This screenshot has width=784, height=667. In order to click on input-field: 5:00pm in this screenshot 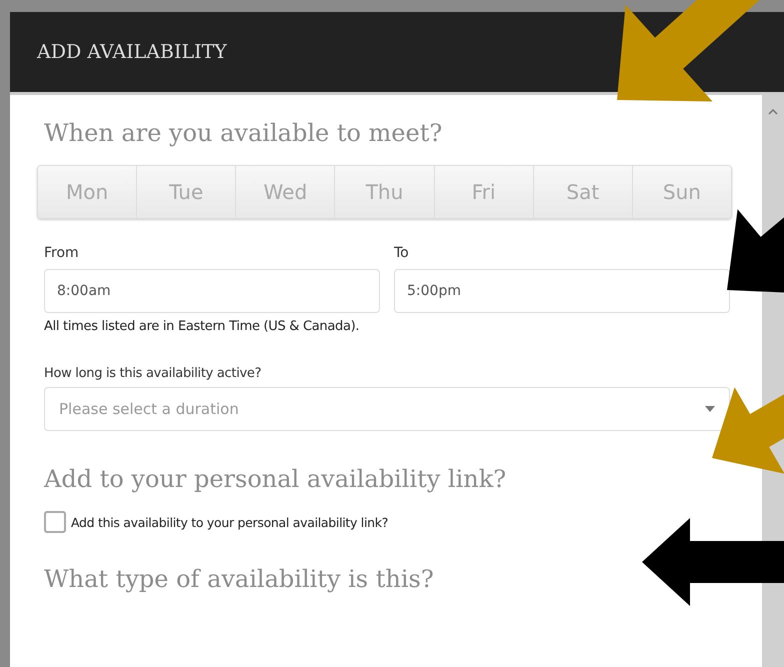, I will do `click(562, 291)`.